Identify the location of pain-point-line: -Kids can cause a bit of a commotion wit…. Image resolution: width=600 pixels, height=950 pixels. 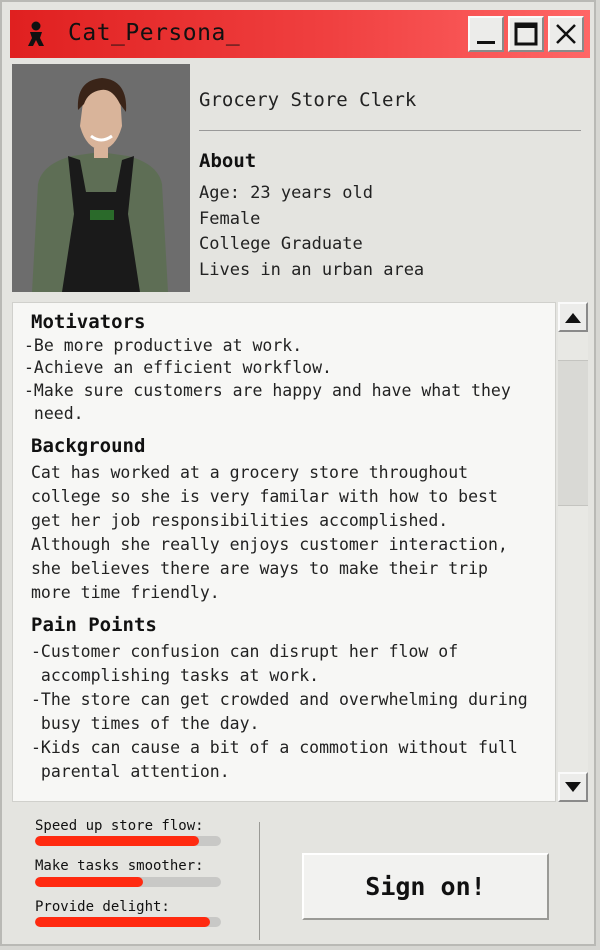
(274, 747).